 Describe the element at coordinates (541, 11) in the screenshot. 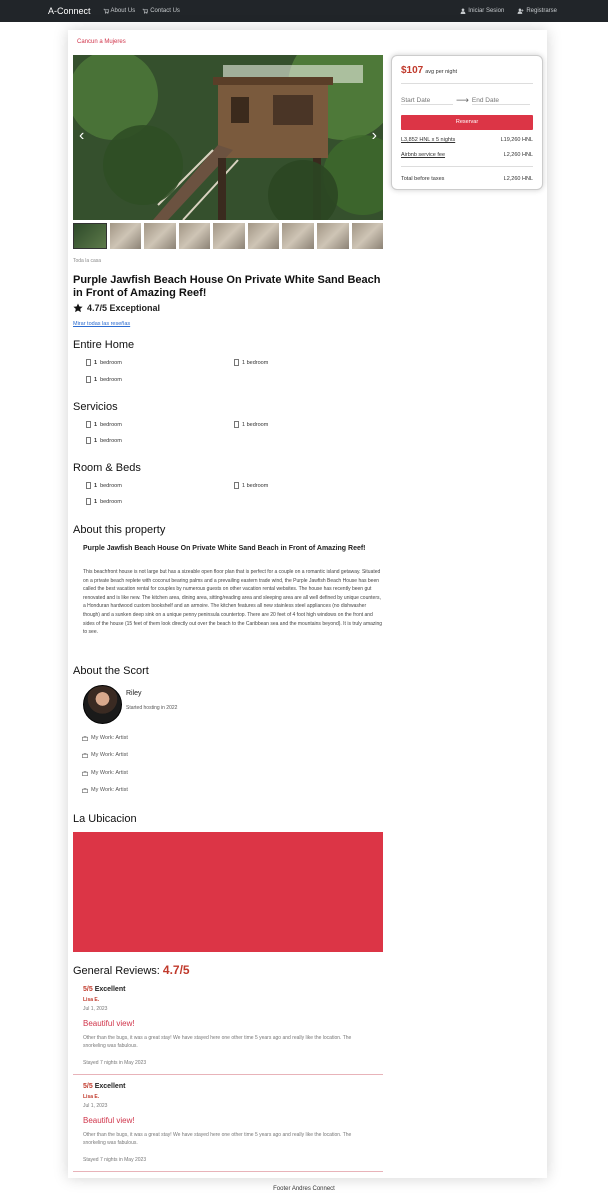

I see `register-label: Registrarse` at that location.